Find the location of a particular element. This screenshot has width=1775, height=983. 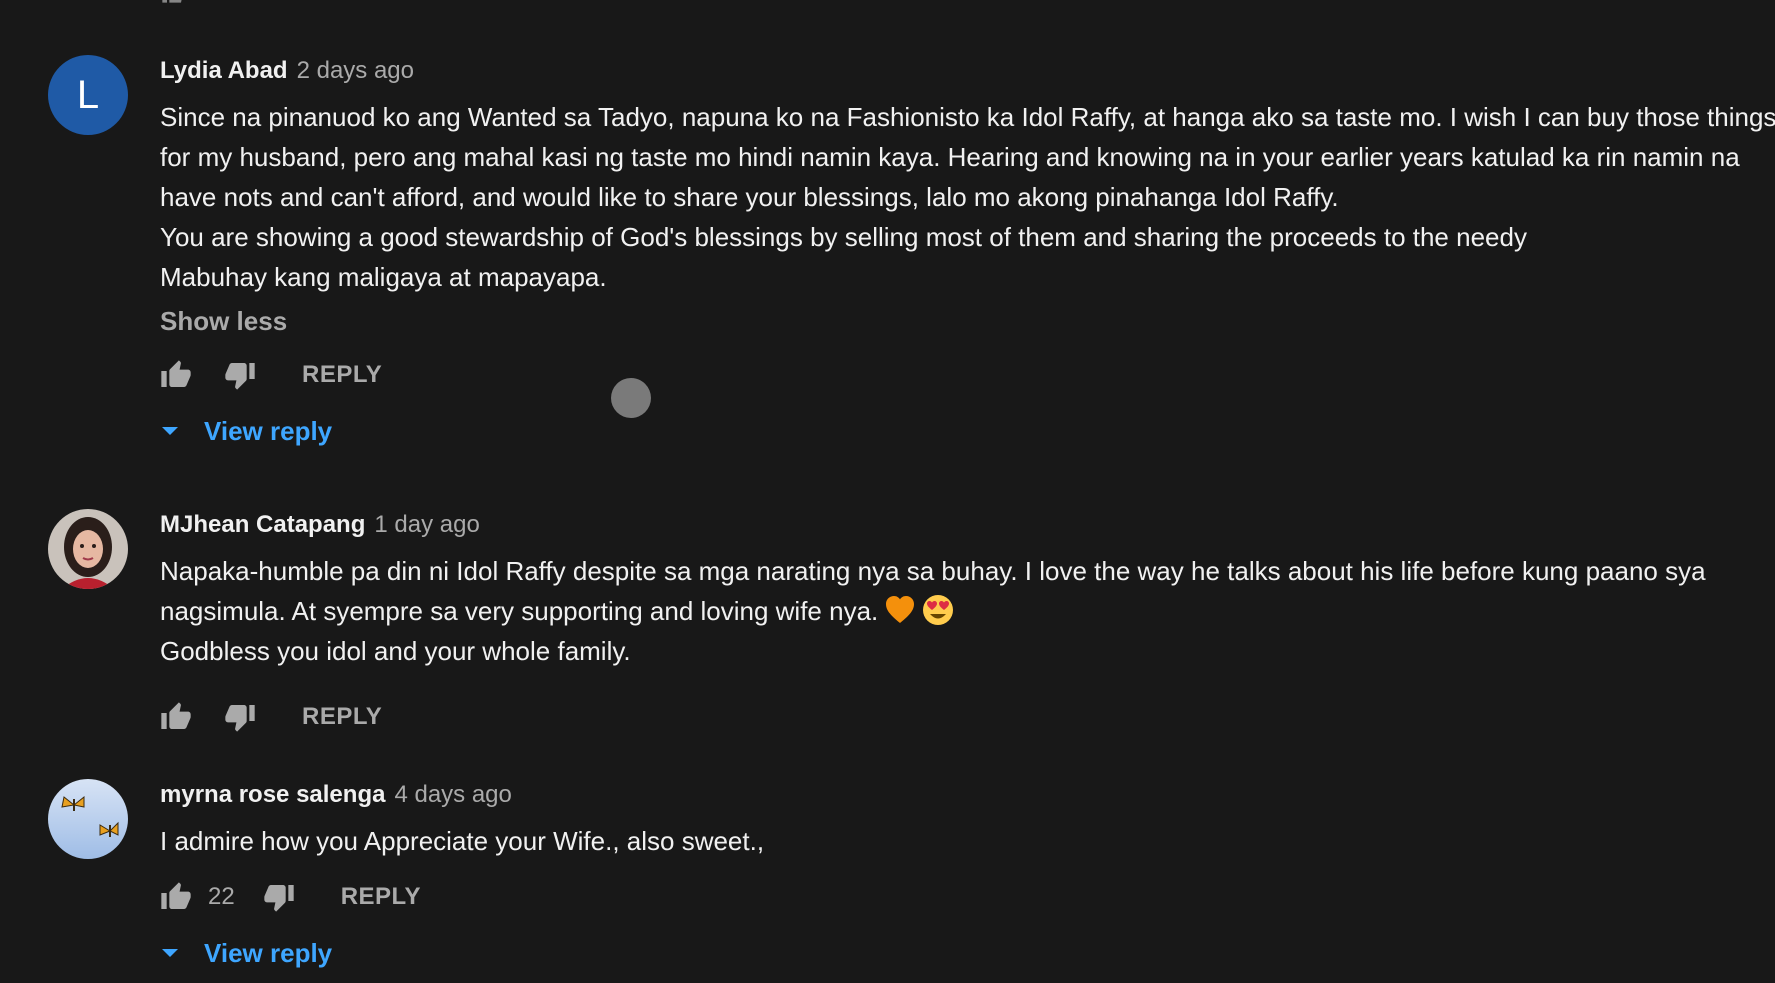

comment-time: 1 day ago is located at coordinates (426, 525).